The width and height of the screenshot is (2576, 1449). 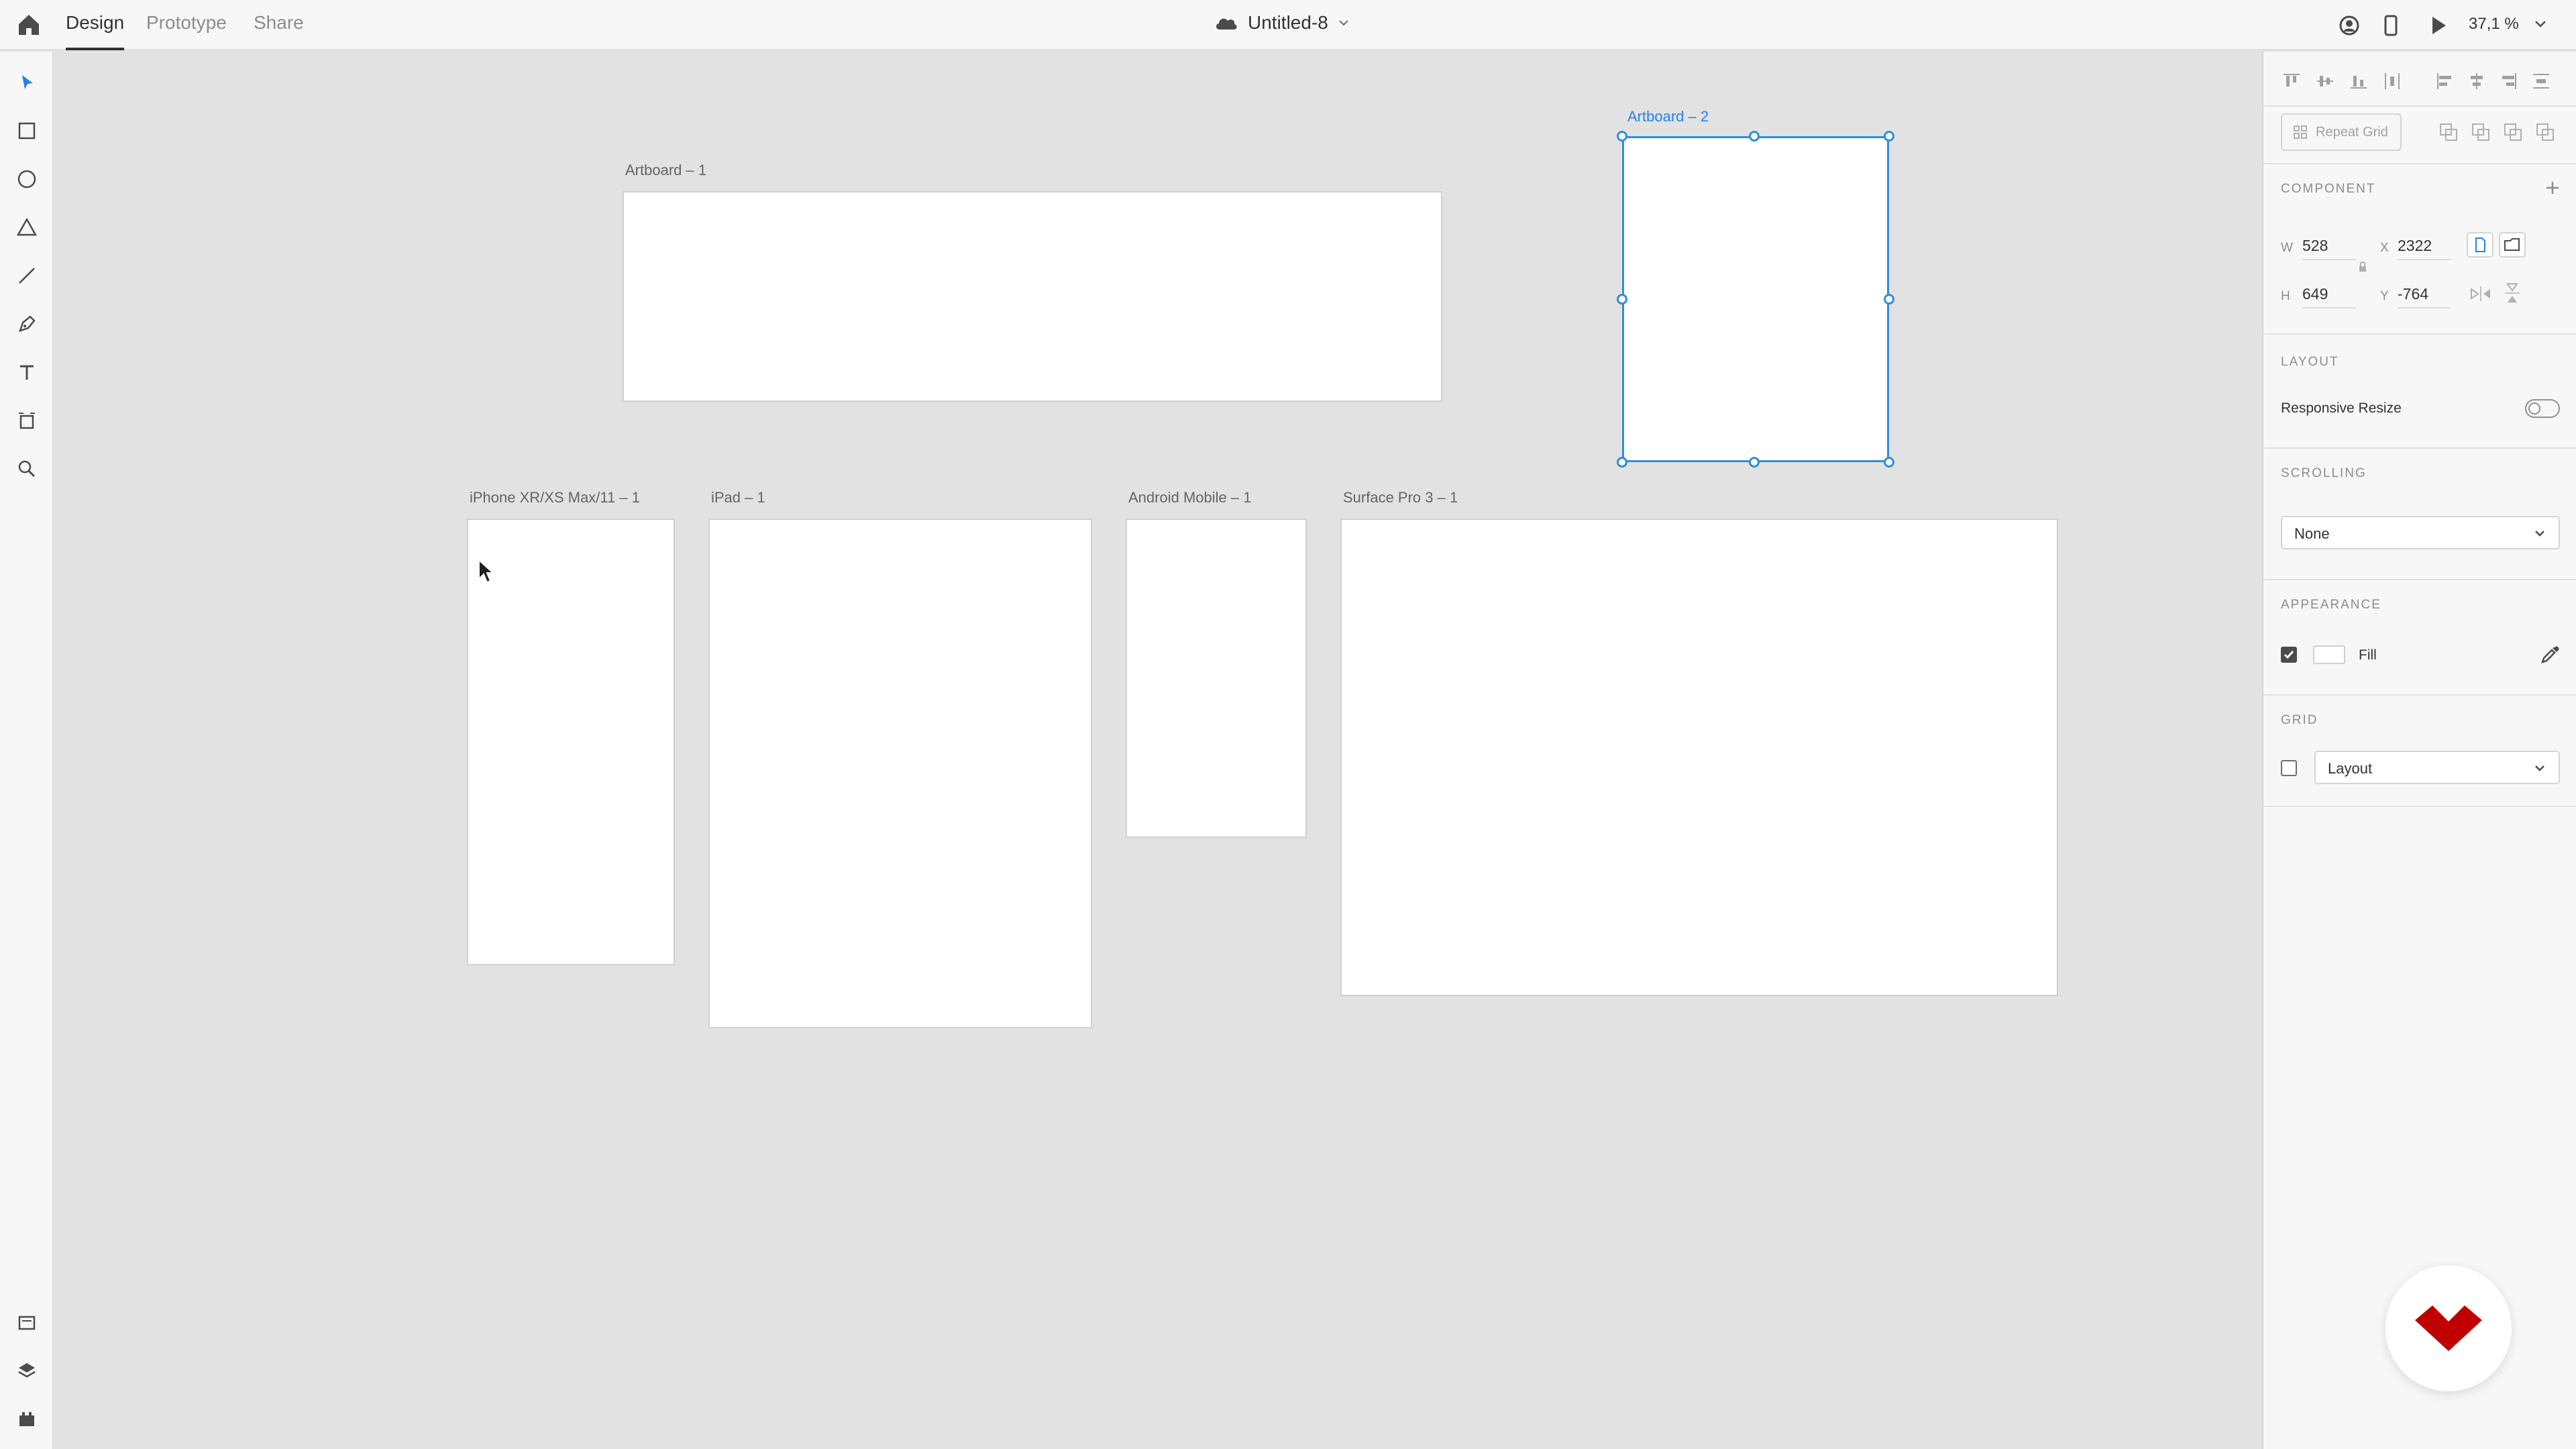 I want to click on grid-type-value: Layout, so click(x=2350, y=768).